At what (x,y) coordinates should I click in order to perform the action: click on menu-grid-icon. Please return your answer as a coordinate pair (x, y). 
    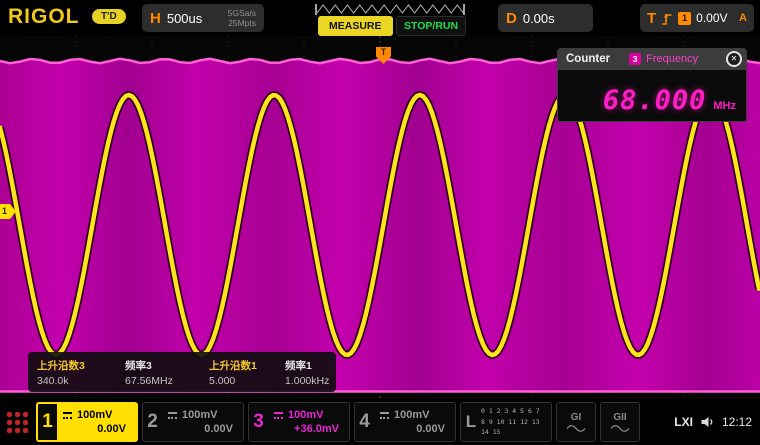
    Looking at the image, I should click on (17, 422).